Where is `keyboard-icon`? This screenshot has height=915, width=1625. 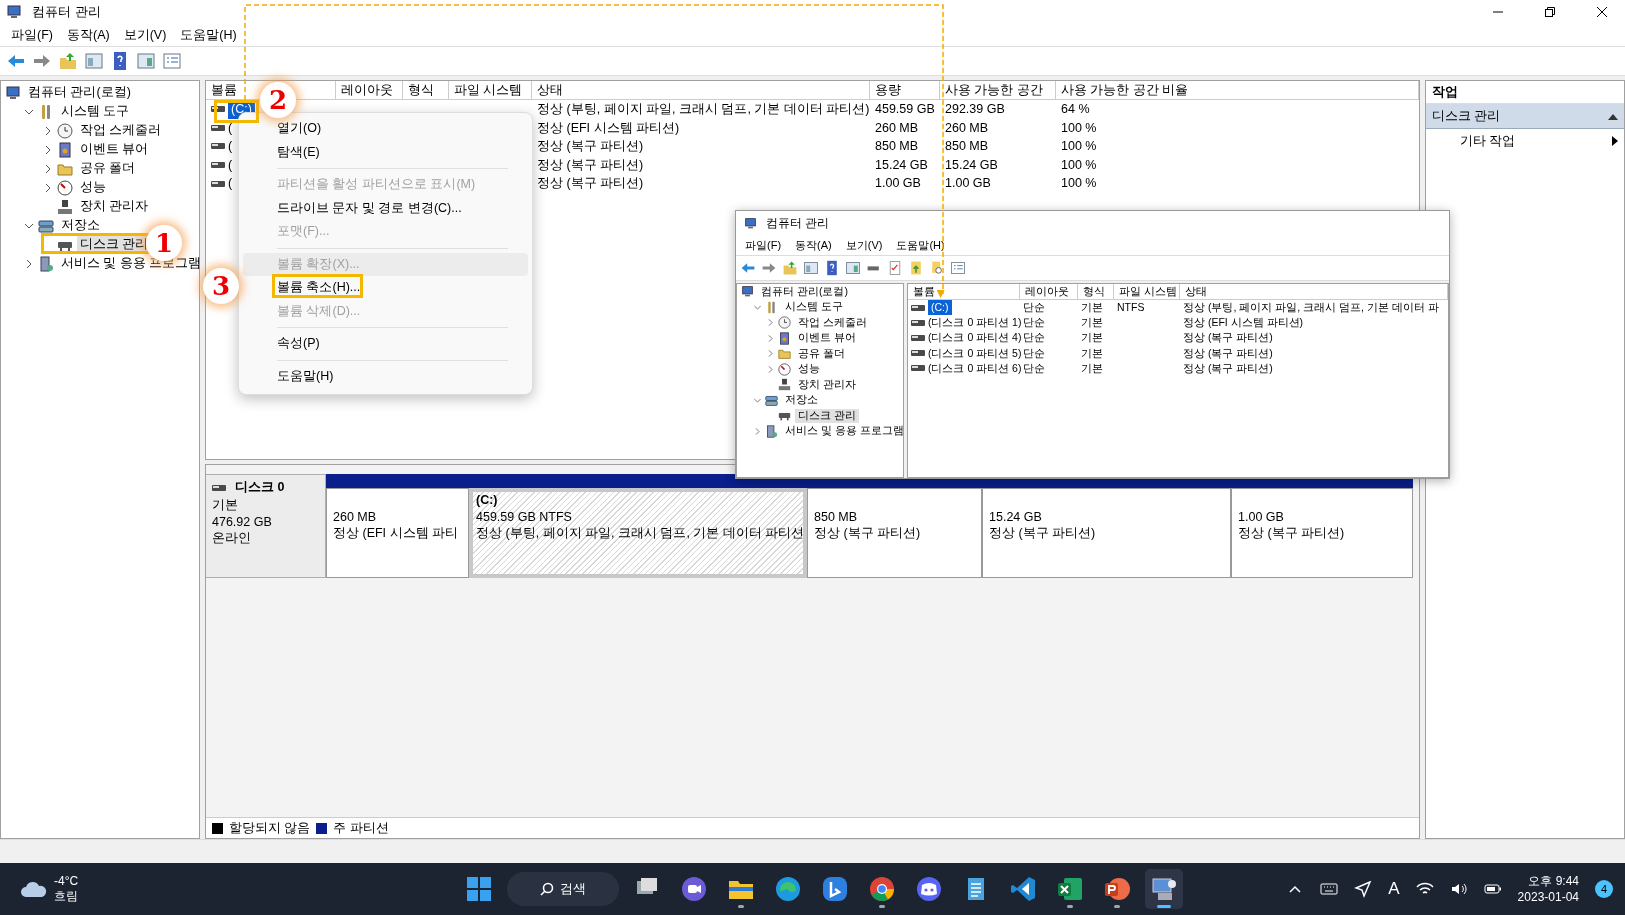 keyboard-icon is located at coordinates (1329, 889).